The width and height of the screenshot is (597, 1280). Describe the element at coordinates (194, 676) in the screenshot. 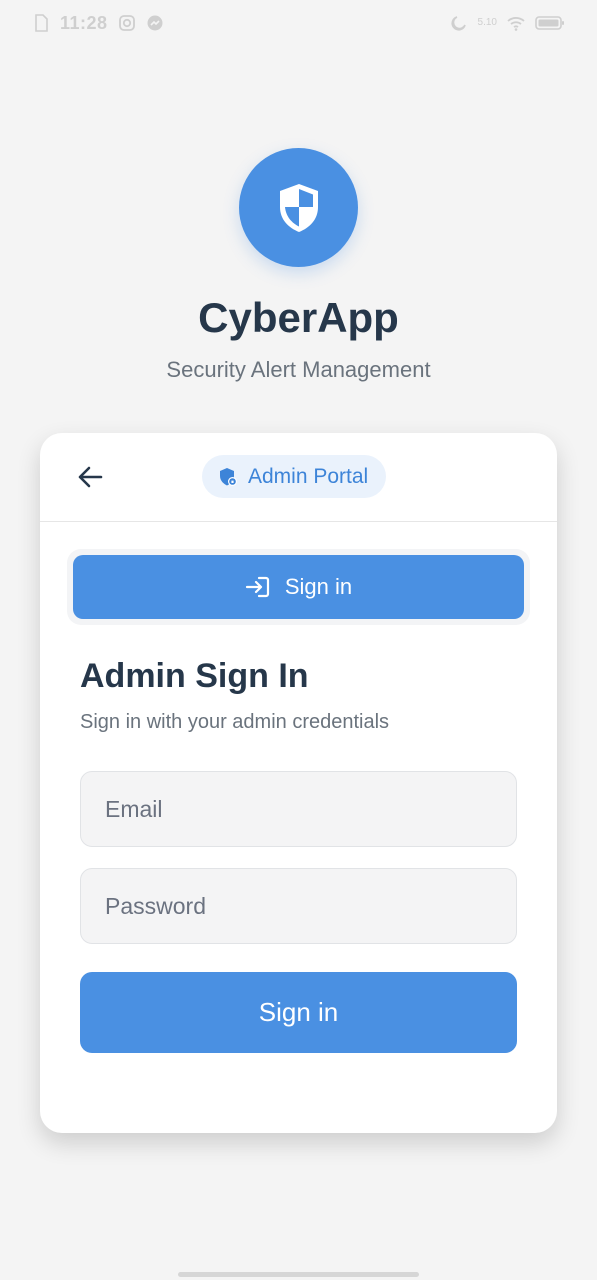

I see `form-title: Admin Sign In` at that location.